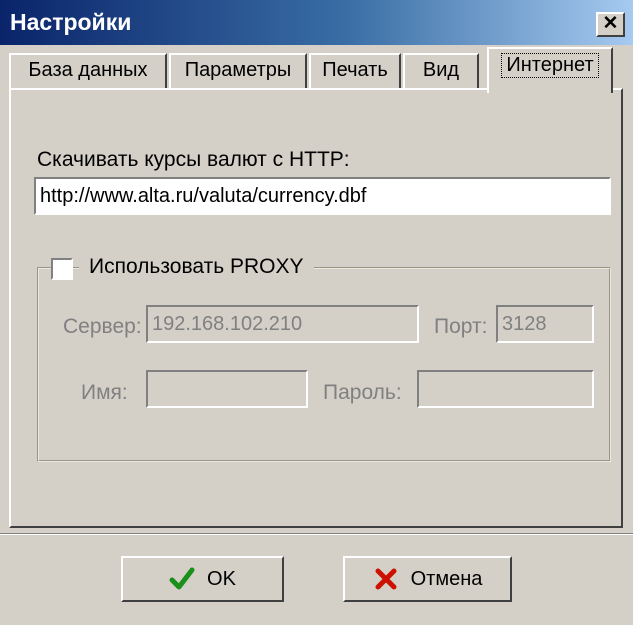 The width and height of the screenshot is (633, 625). I want to click on tab-print: Печать, so click(355, 71).